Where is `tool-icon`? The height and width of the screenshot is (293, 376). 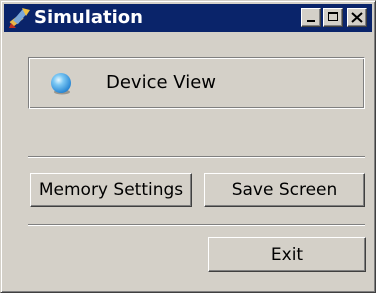 tool-icon is located at coordinates (20, 18).